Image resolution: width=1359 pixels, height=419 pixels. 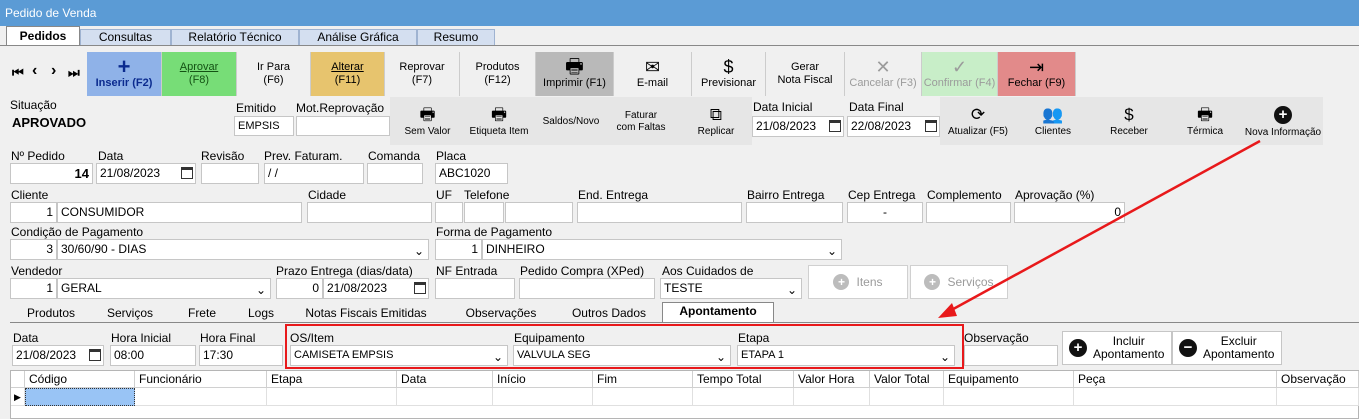 What do you see at coordinates (475, 288) in the screenshot?
I see `nf-entry-field` at bounding box center [475, 288].